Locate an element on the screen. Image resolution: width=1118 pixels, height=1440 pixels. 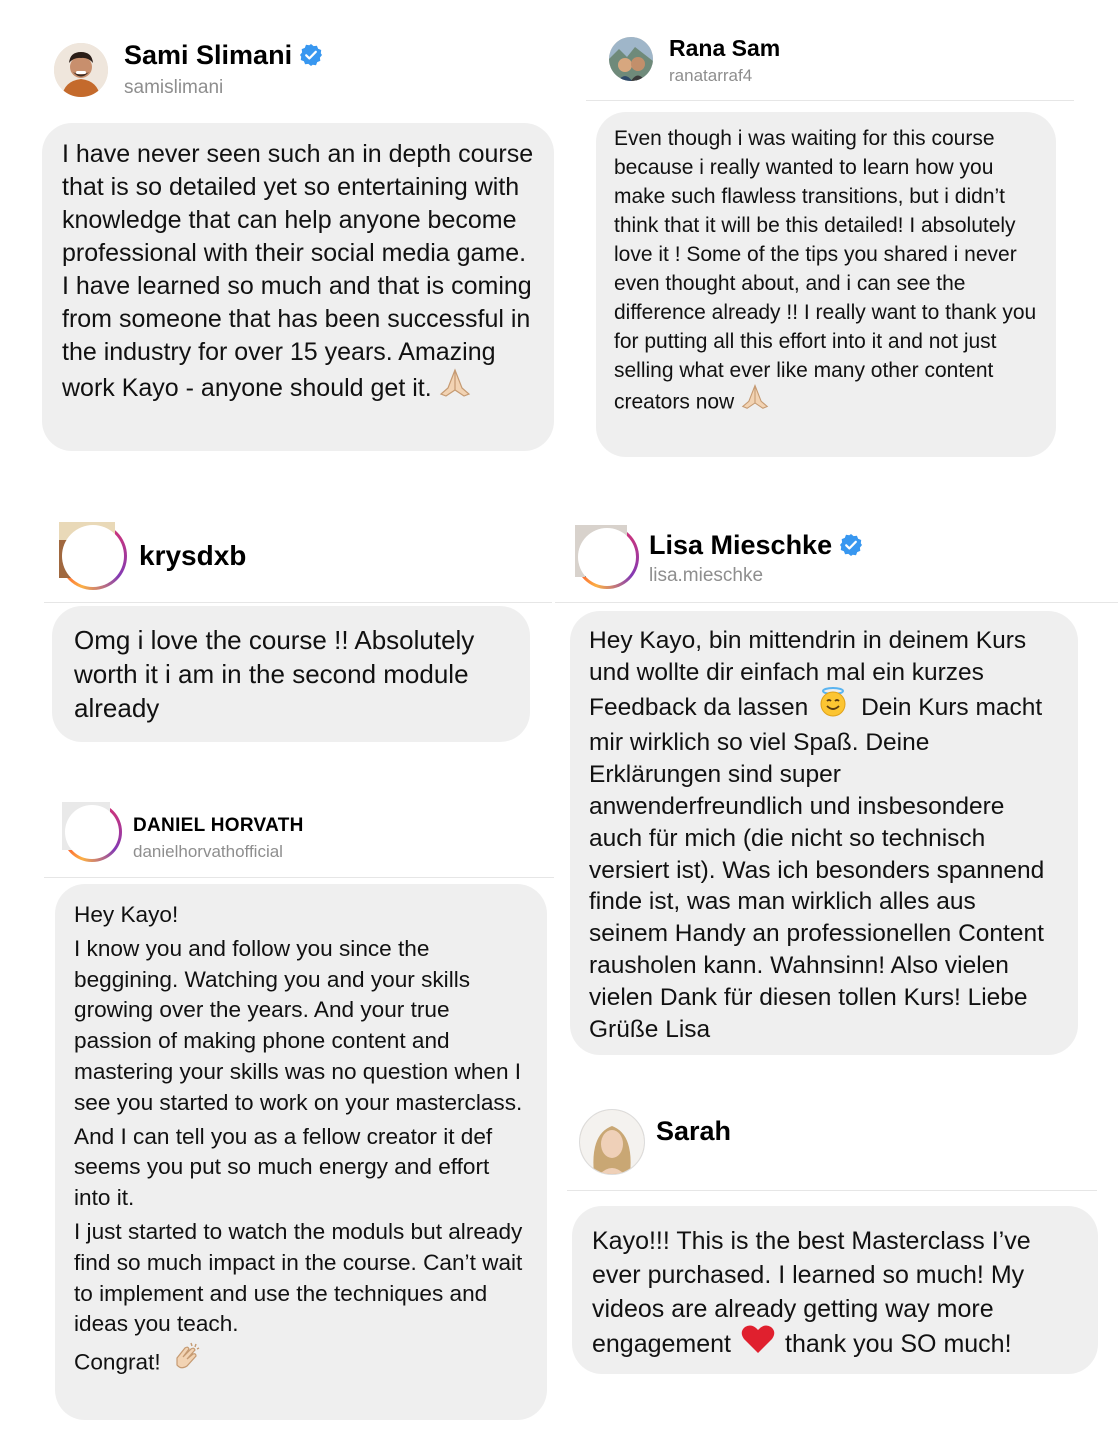
author-handle: ranatarraf4 is located at coordinates (710, 76).